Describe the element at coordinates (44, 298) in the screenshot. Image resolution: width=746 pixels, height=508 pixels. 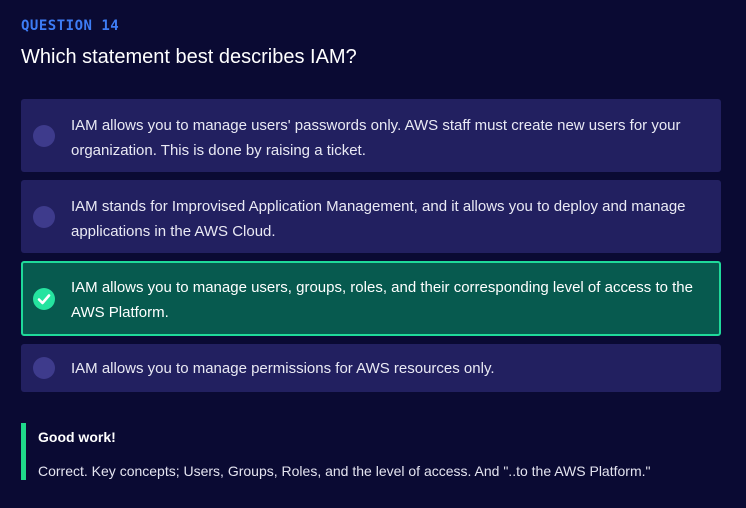
I see `check-circle-icon` at that location.